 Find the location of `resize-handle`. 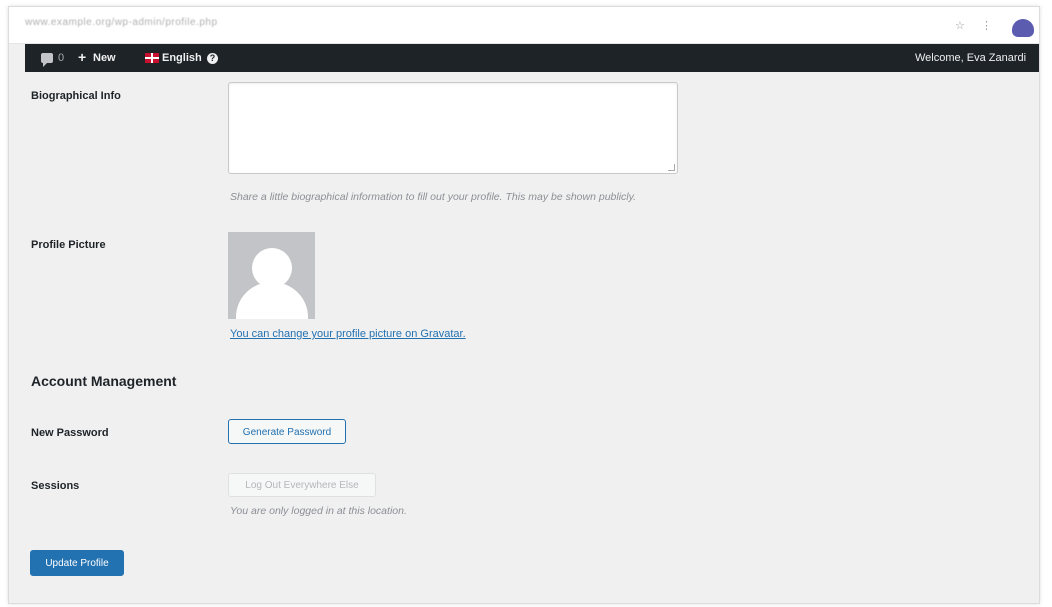

resize-handle is located at coordinates (671, 167).